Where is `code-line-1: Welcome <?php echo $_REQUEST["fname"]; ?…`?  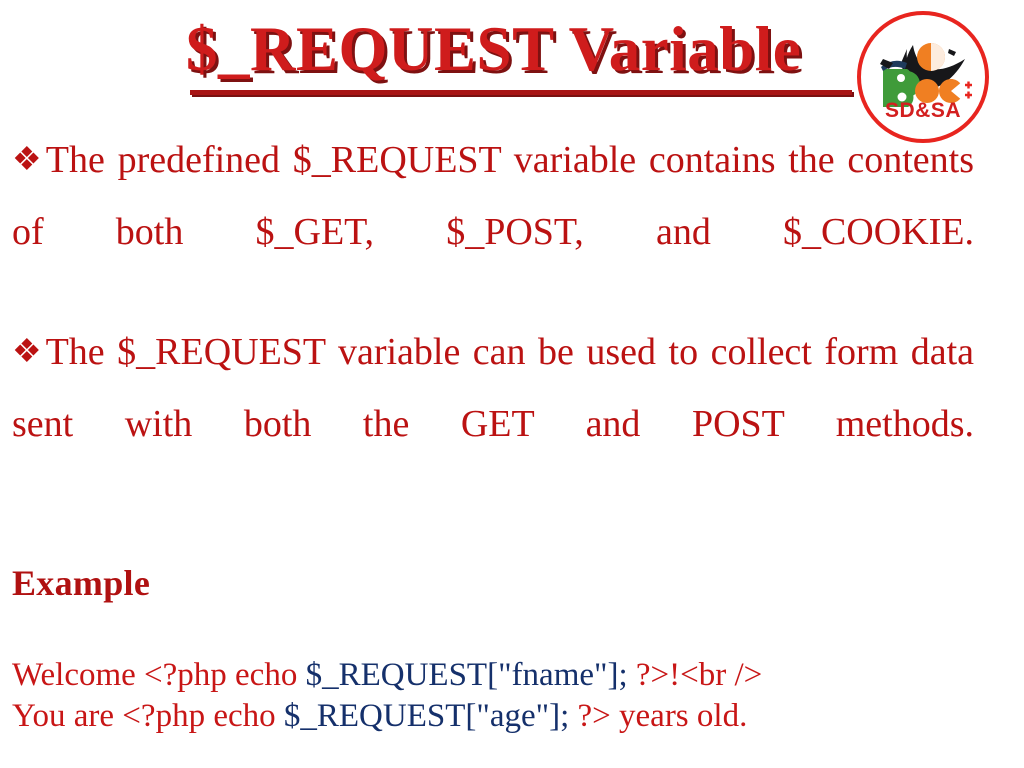 code-line-1: Welcome <?php echo $_REQUEST["fname"]; ?… is located at coordinates (387, 675).